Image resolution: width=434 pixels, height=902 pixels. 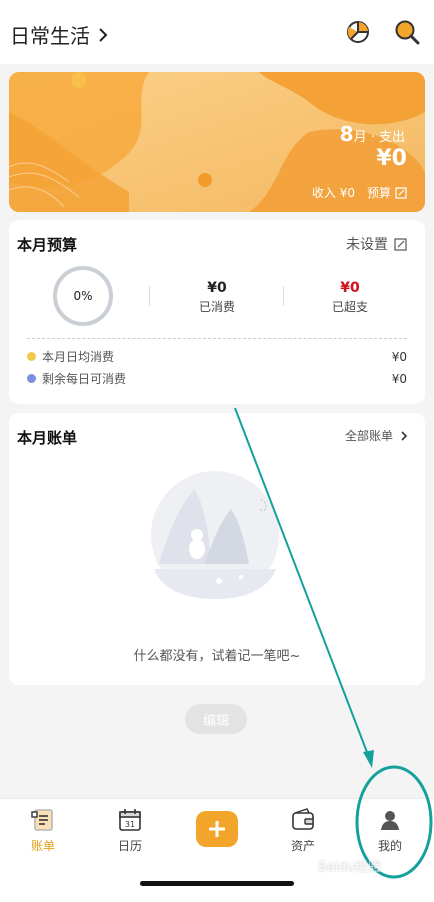 What do you see at coordinates (217, 883) in the screenshot?
I see `home-indicator` at bounding box center [217, 883].